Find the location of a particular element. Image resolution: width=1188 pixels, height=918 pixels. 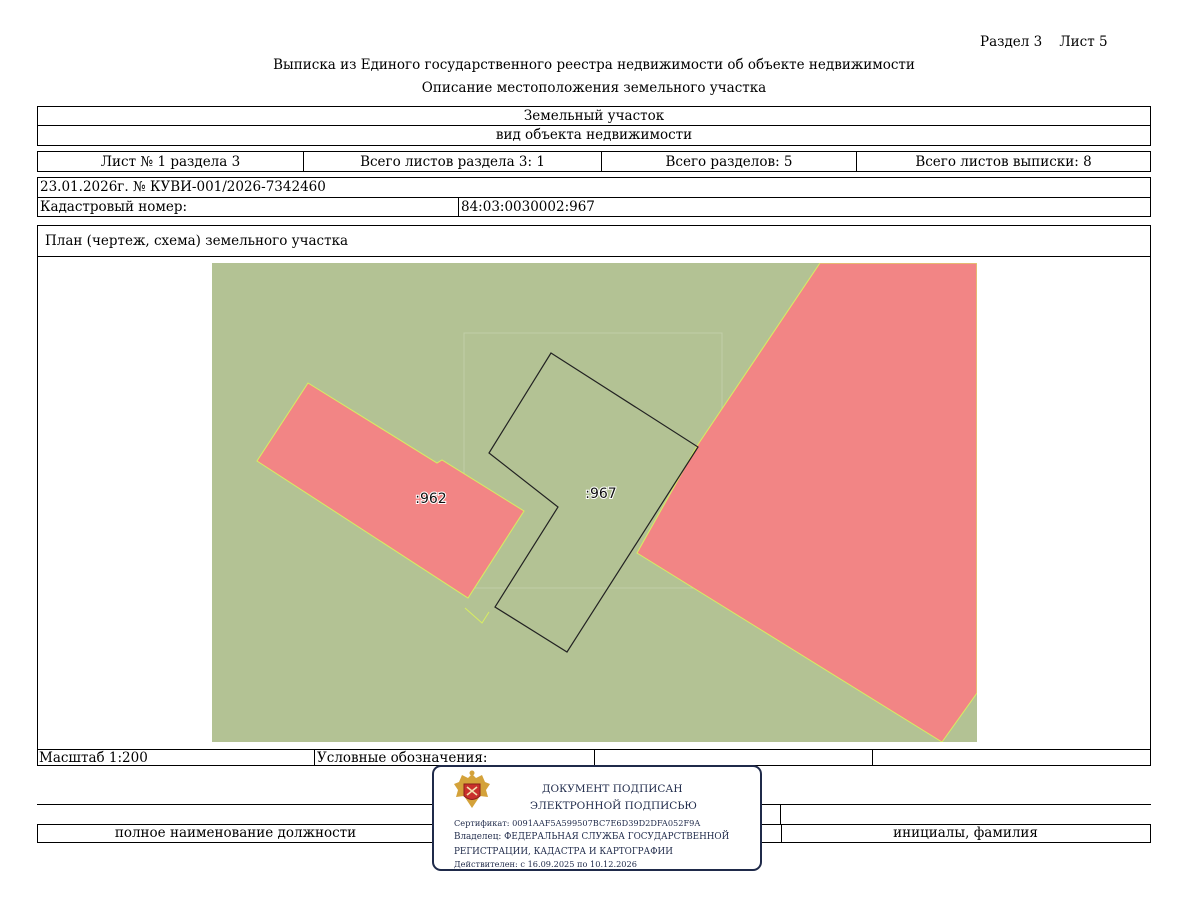

label-962: :962 is located at coordinates (430, 499).